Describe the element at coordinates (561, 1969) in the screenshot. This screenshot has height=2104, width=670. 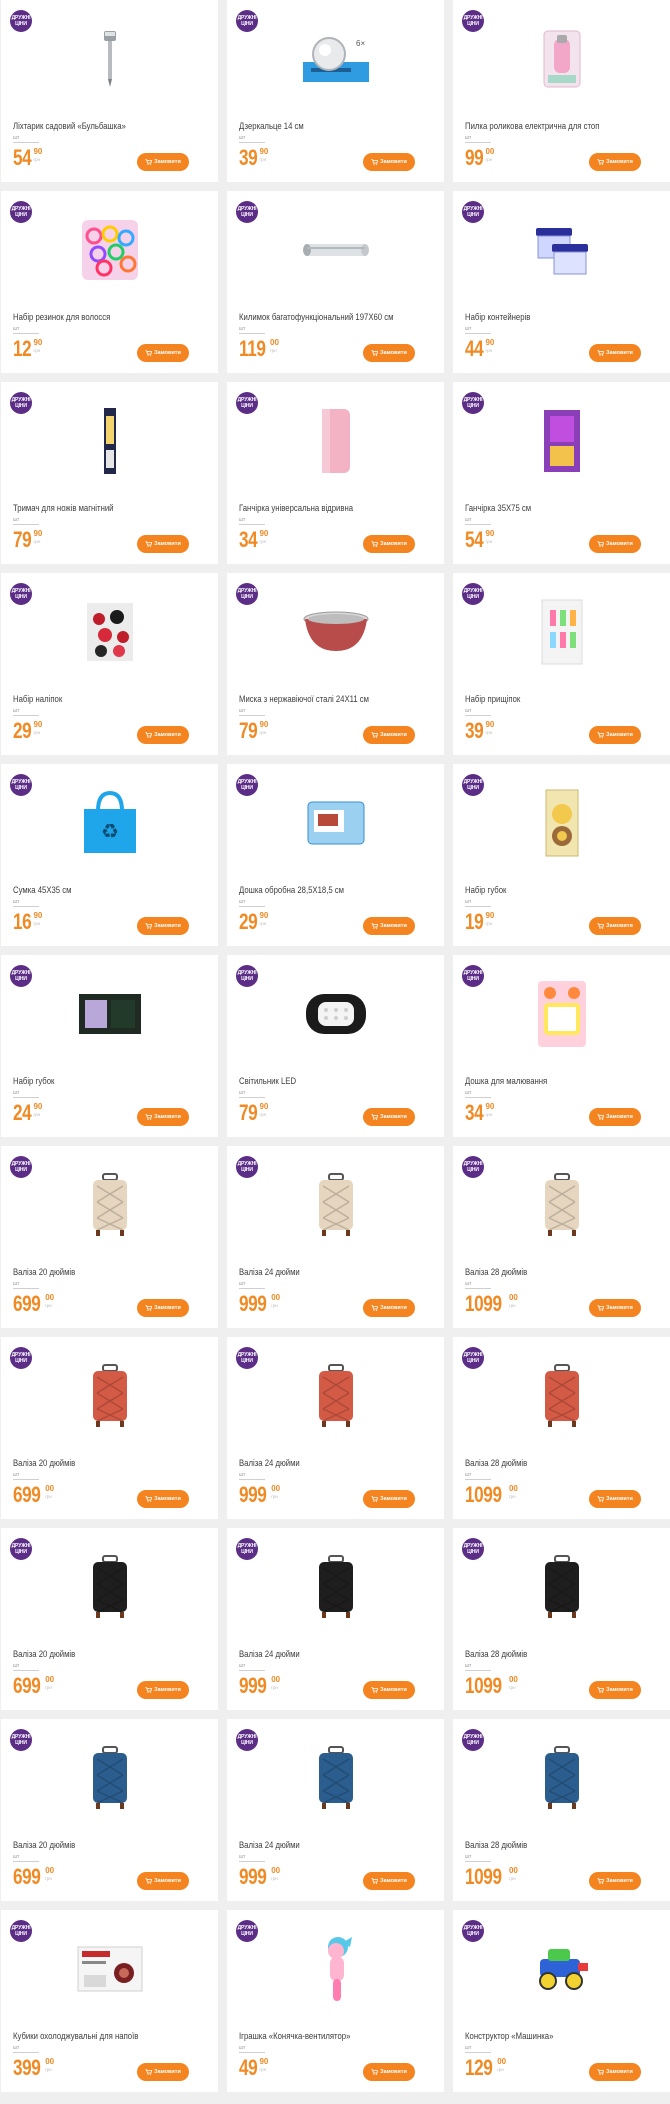
I see `toy-car-constructor-icon` at that location.